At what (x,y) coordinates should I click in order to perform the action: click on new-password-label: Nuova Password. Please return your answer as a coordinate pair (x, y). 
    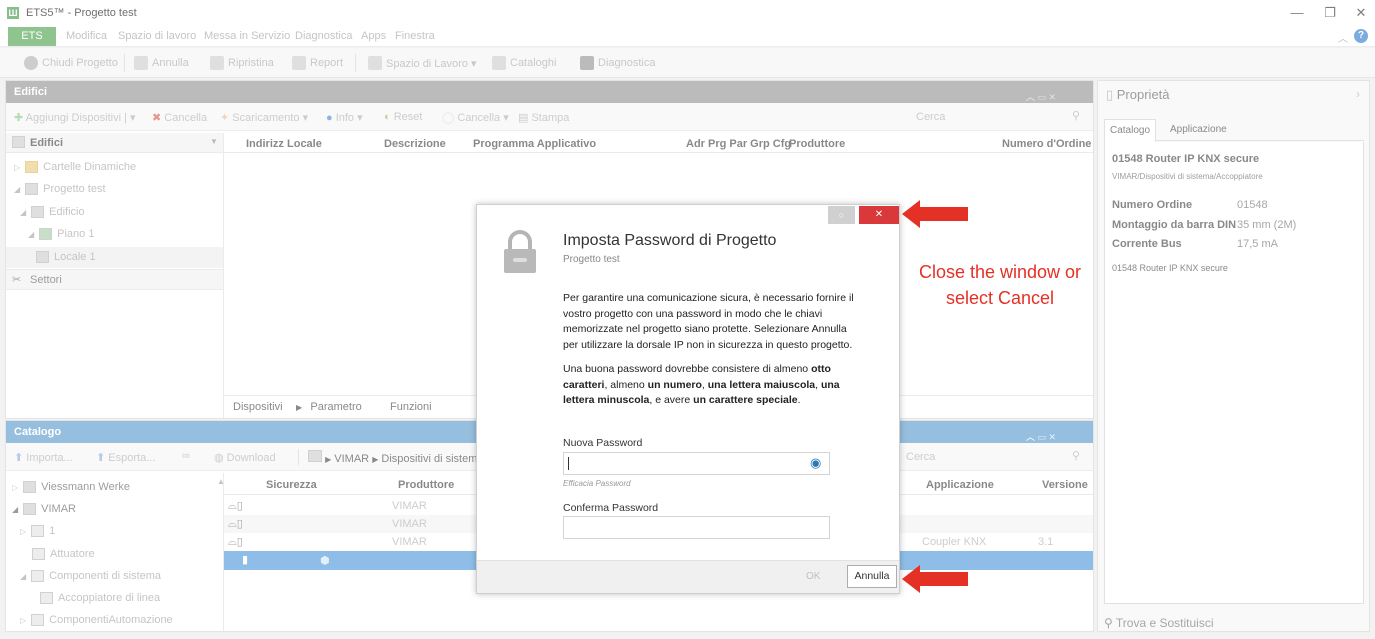
    Looking at the image, I should click on (603, 443).